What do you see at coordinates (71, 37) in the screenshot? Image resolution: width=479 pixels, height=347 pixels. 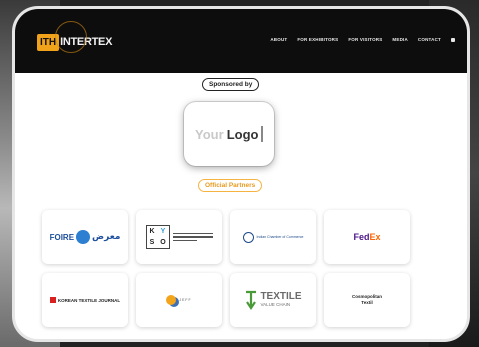 I see `logo-swoosh-icon` at bounding box center [71, 37].